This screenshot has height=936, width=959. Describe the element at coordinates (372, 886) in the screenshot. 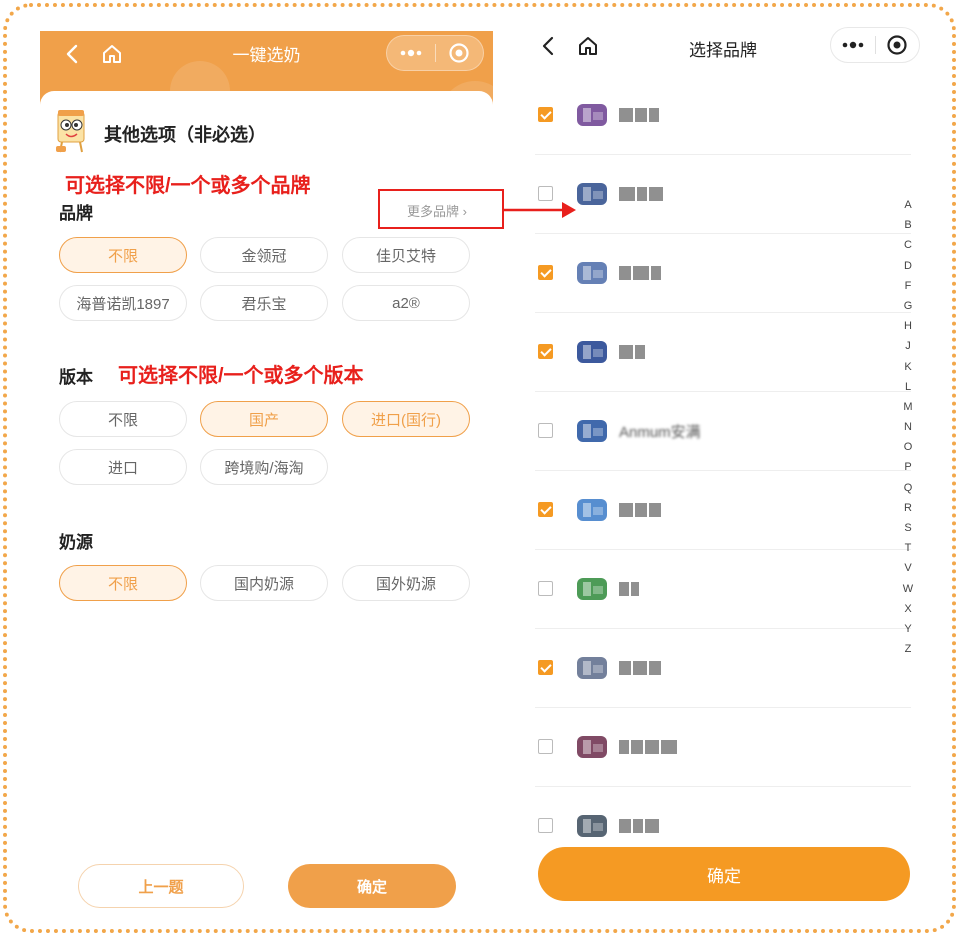

I see `confirm-button: 确定` at that location.